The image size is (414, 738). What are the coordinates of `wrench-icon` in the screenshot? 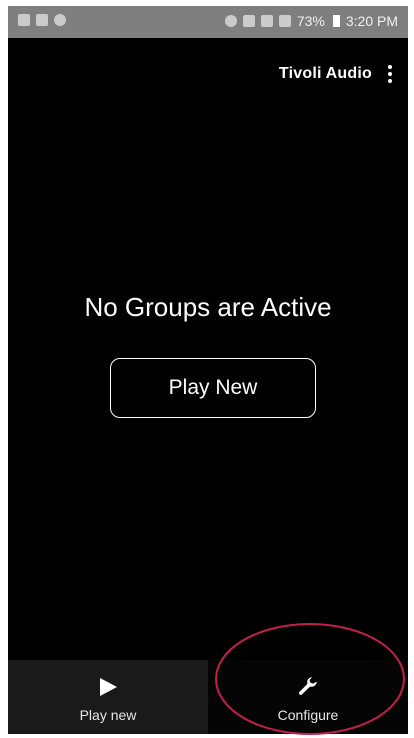 It's located at (308, 687).